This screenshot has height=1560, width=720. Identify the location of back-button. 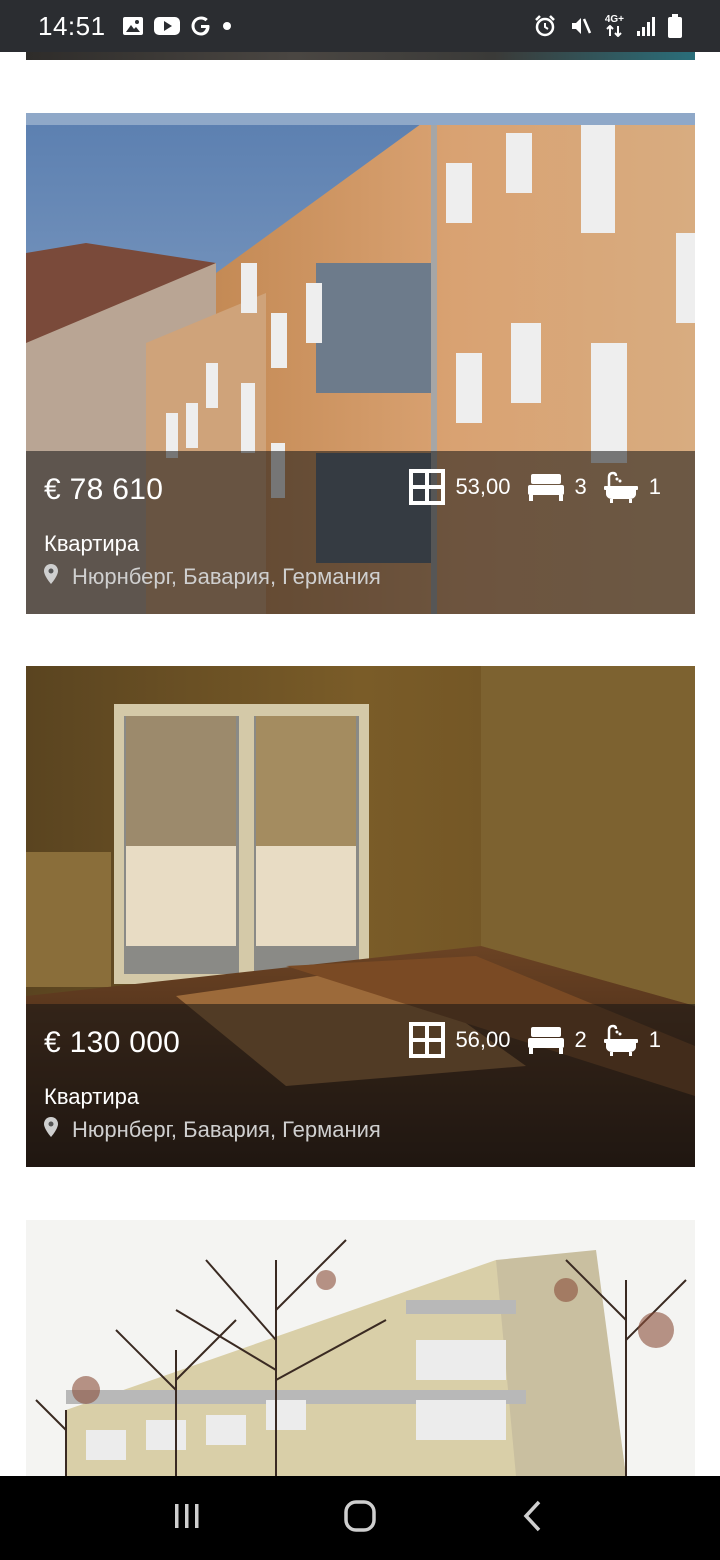
(533, 1518).